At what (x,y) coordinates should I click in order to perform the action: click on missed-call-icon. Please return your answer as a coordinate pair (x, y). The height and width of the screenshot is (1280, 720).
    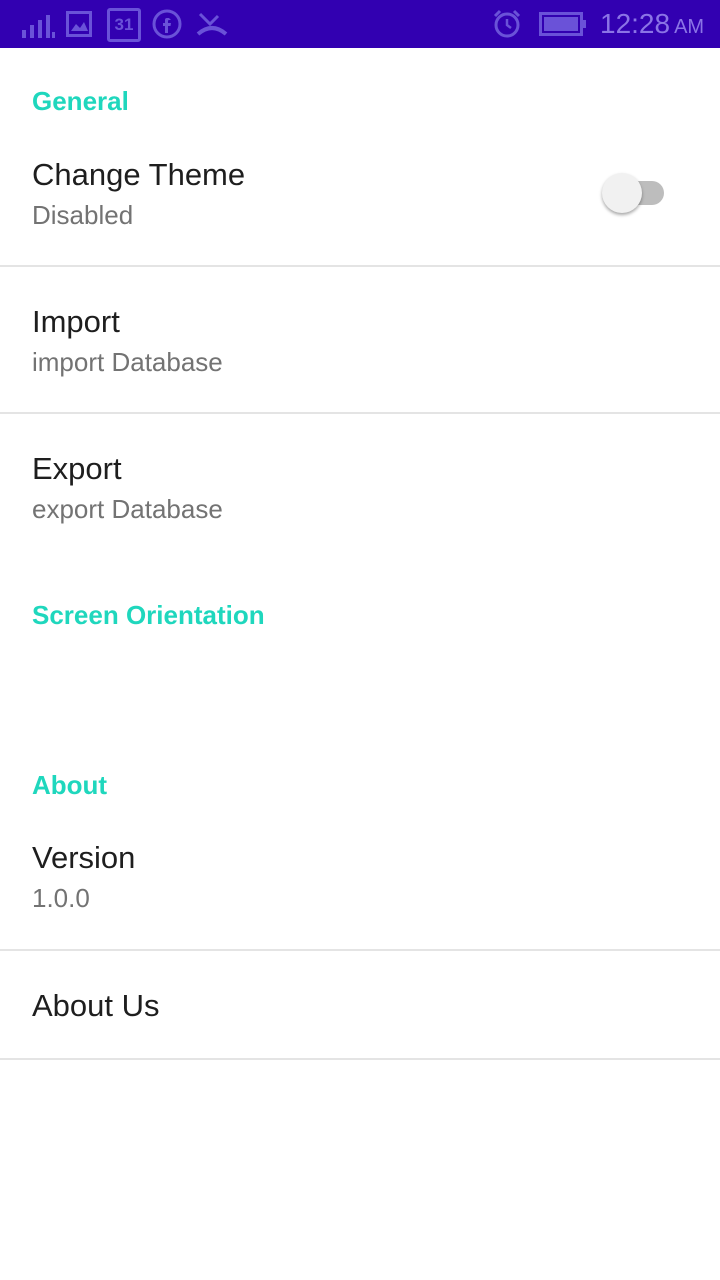
    Looking at the image, I should click on (212, 24).